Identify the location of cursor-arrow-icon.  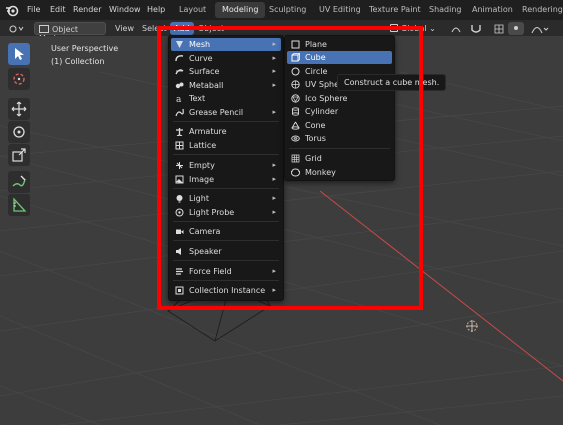
(19, 54).